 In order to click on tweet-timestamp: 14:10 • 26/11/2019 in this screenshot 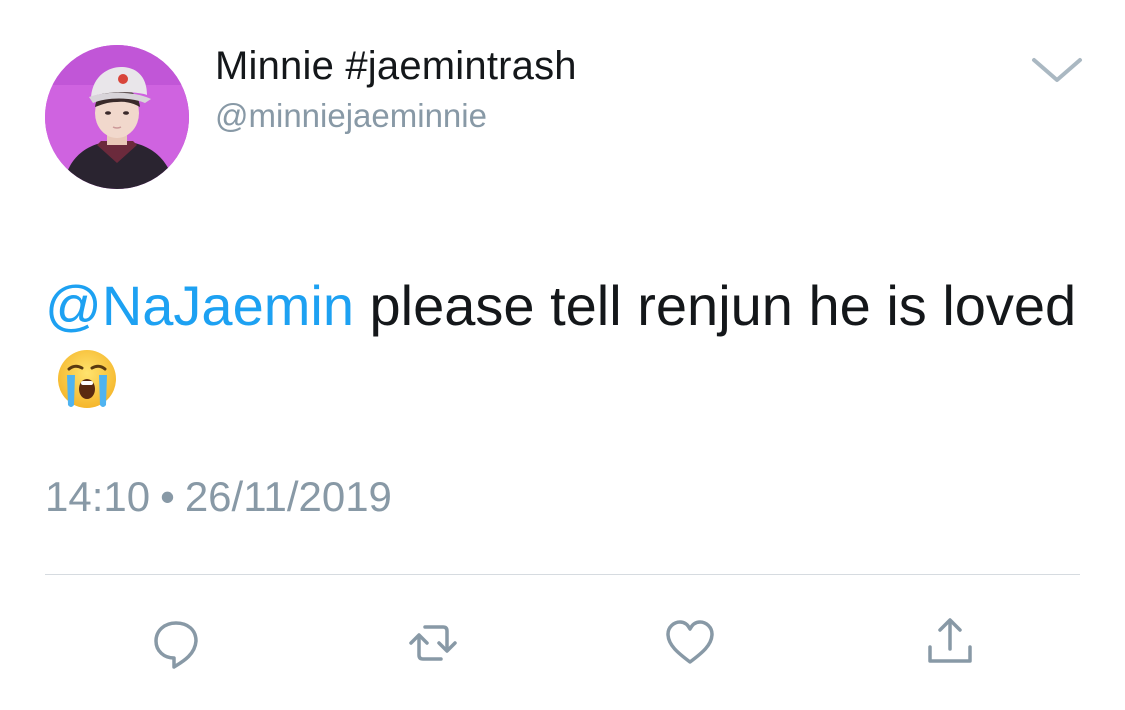, I will do `click(218, 497)`.